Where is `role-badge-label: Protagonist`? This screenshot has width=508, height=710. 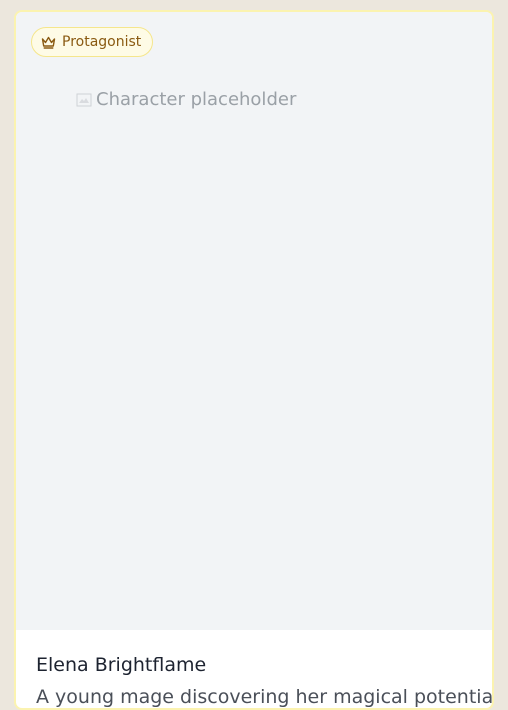
role-badge-label: Protagonist is located at coordinates (102, 42).